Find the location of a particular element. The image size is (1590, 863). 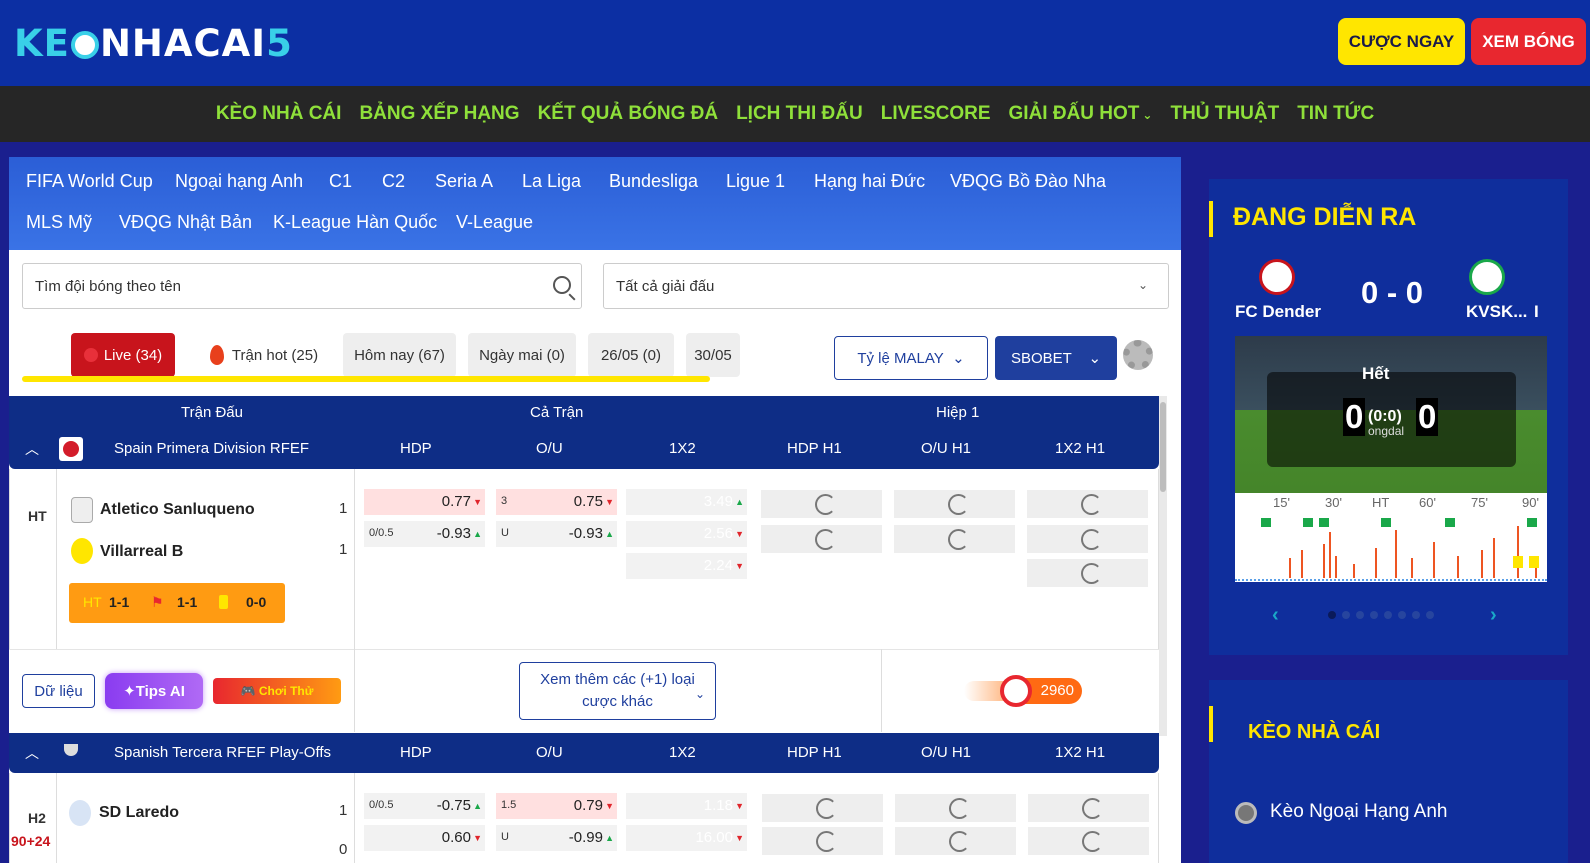

data-button: Dữ liệu is located at coordinates (58, 691).